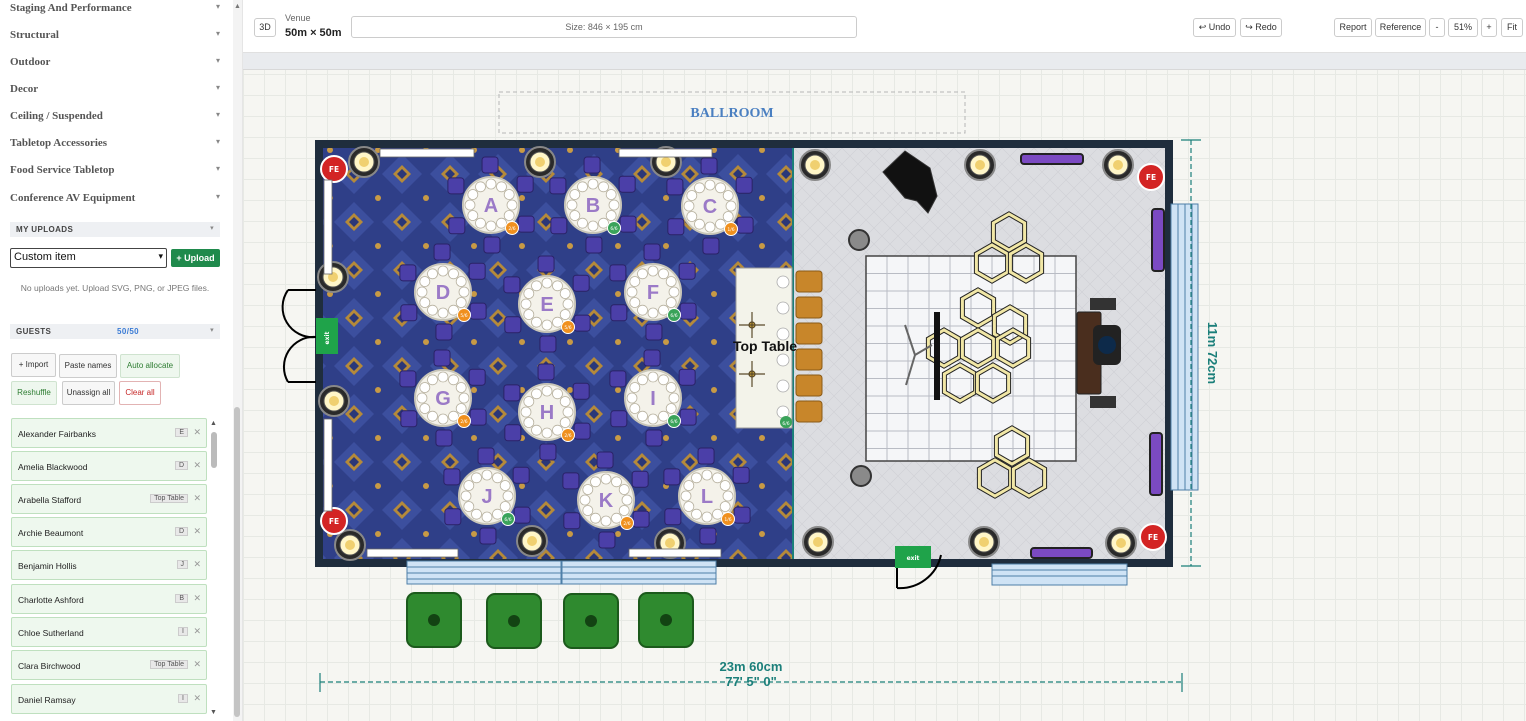  What do you see at coordinates (1212, 353) in the screenshot?
I see `height-dimension: 11m 72cm` at bounding box center [1212, 353].